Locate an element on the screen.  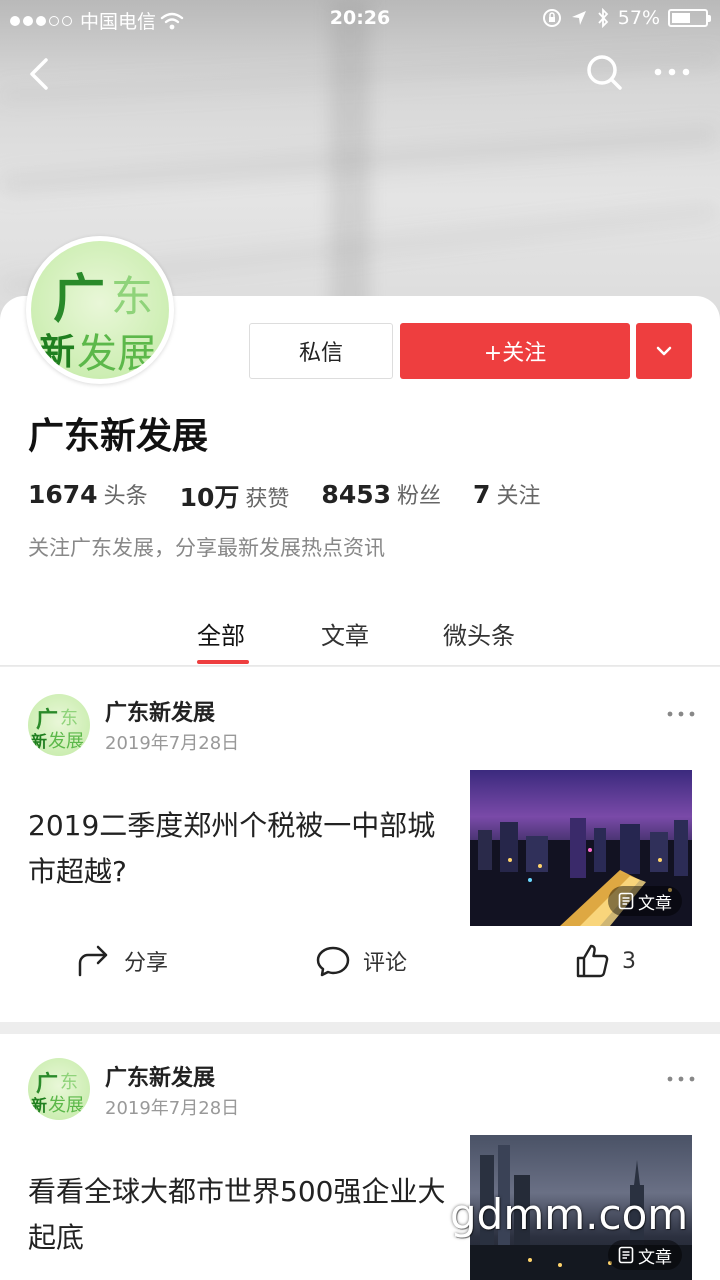
profile-stats: 1674 头条 10万 获赞 8453 粉丝 7 关注 is located at coordinates (300, 496).